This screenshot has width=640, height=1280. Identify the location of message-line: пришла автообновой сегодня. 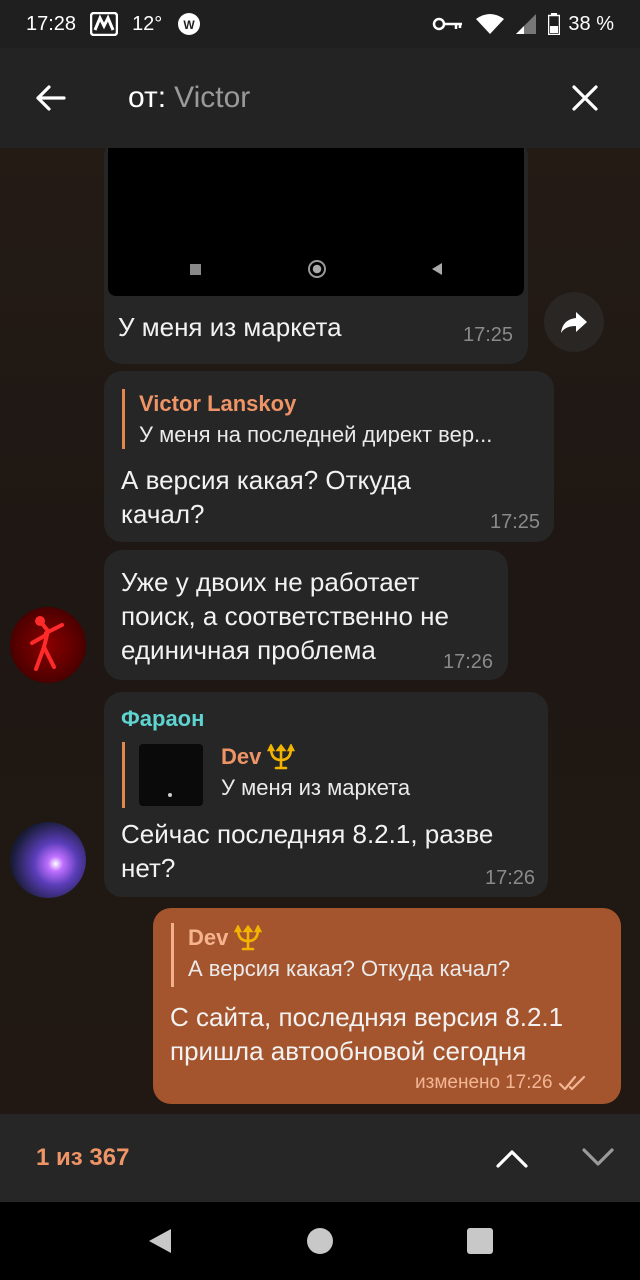
(348, 1051).